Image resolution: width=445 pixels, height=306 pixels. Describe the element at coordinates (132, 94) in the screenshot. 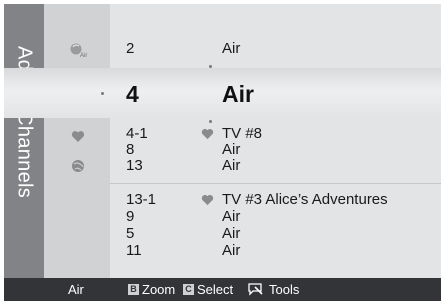

I see `channel-number: 4` at that location.